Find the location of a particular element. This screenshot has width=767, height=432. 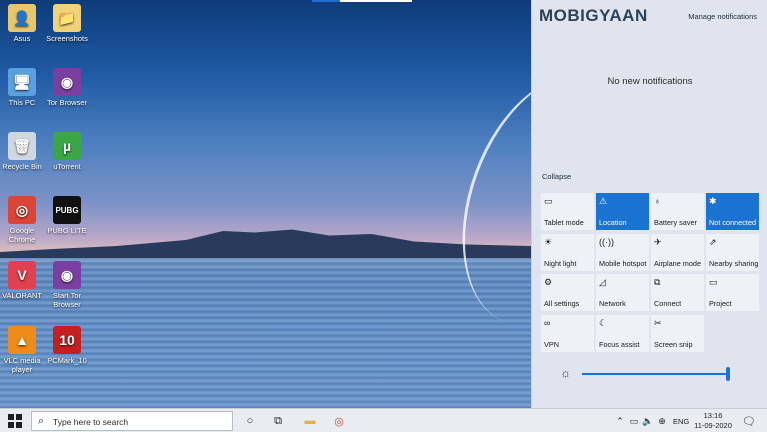

desktop-icon: ▲ VLC media player is located at coordinates (22, 350).